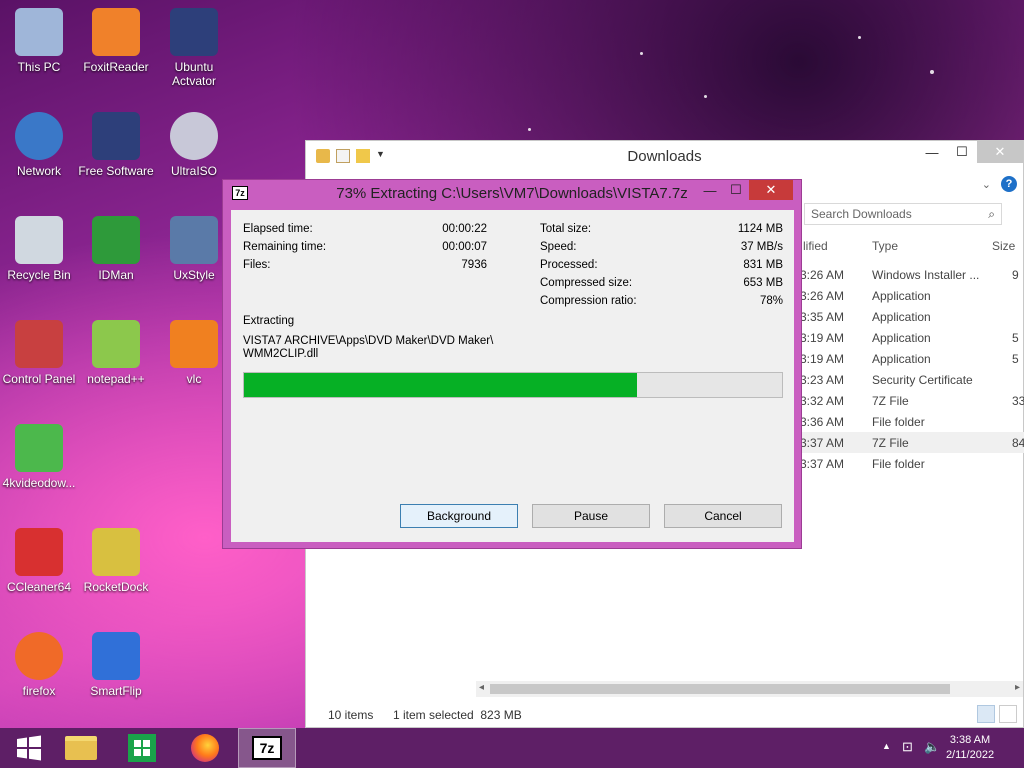  Describe the element at coordinates (39, 665) in the screenshot. I see `desktop-icon: firefox` at that location.